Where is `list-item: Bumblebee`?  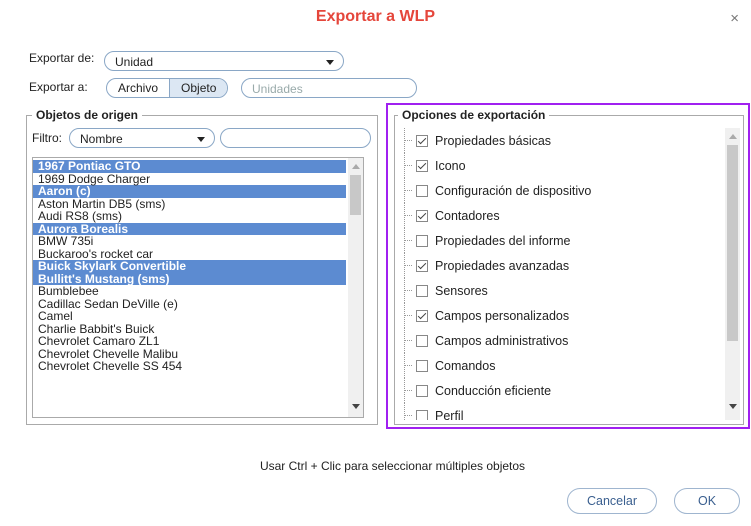 list-item: Bumblebee is located at coordinates (189, 291).